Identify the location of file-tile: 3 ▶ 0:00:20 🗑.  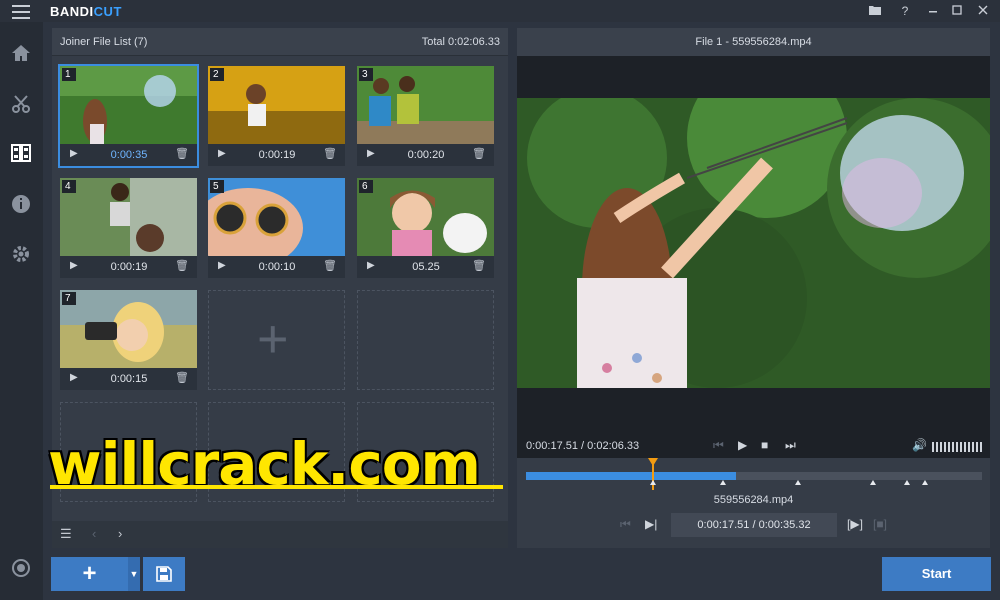
(425, 116).